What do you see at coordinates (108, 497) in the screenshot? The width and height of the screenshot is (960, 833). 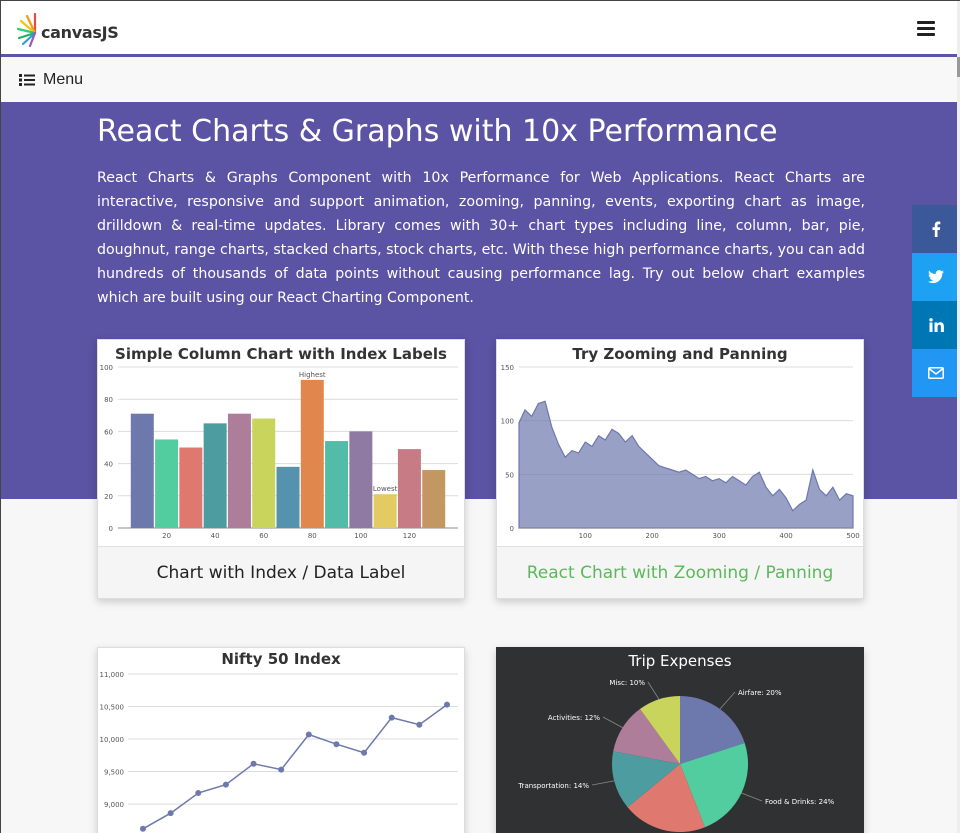 I see `y-tick-label: 20` at bounding box center [108, 497].